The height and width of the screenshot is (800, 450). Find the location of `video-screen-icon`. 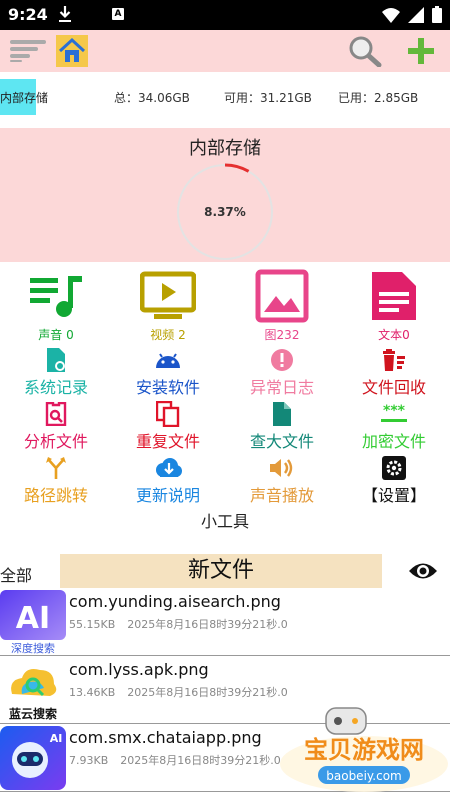

video-screen-icon is located at coordinates (168, 295).